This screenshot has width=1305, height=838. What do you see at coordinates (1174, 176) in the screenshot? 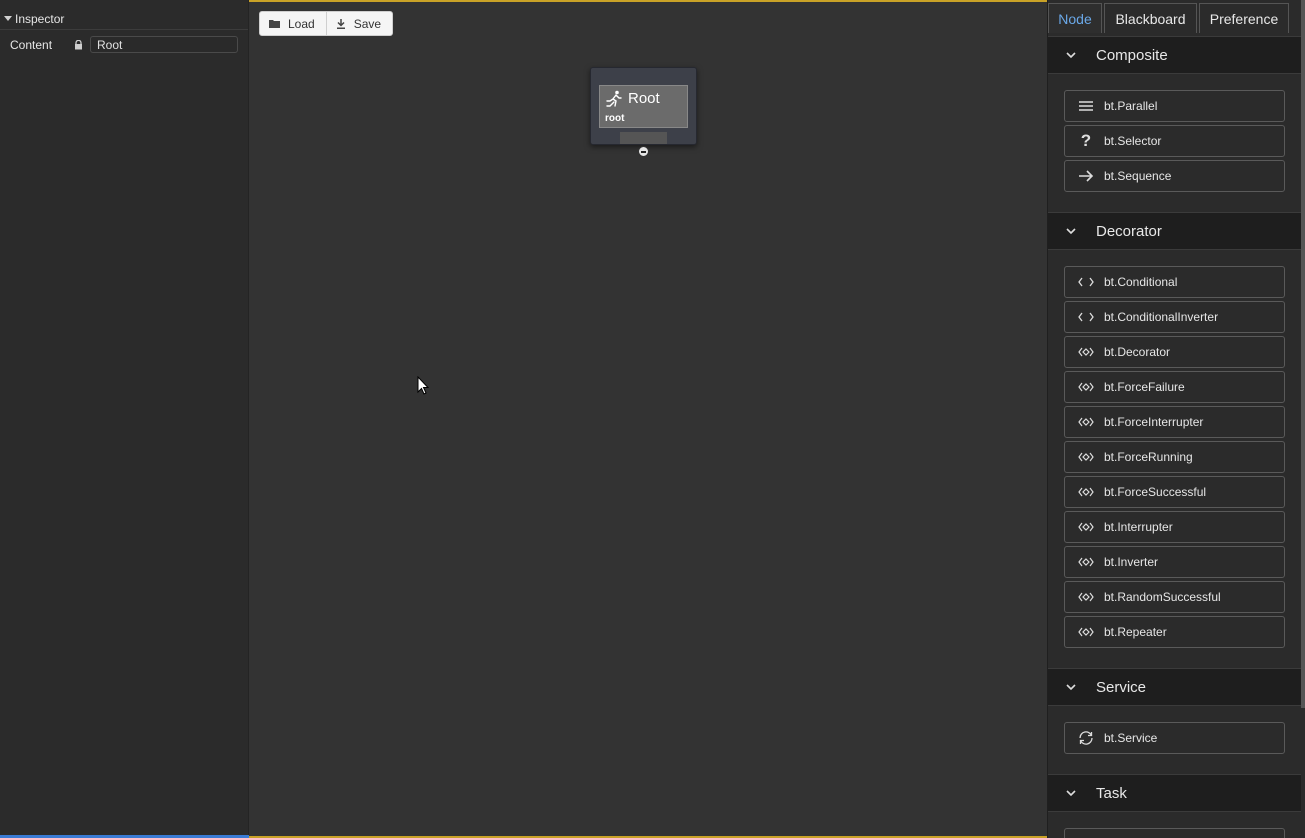
I see `node-item-sequence: bt.Sequence` at bounding box center [1174, 176].